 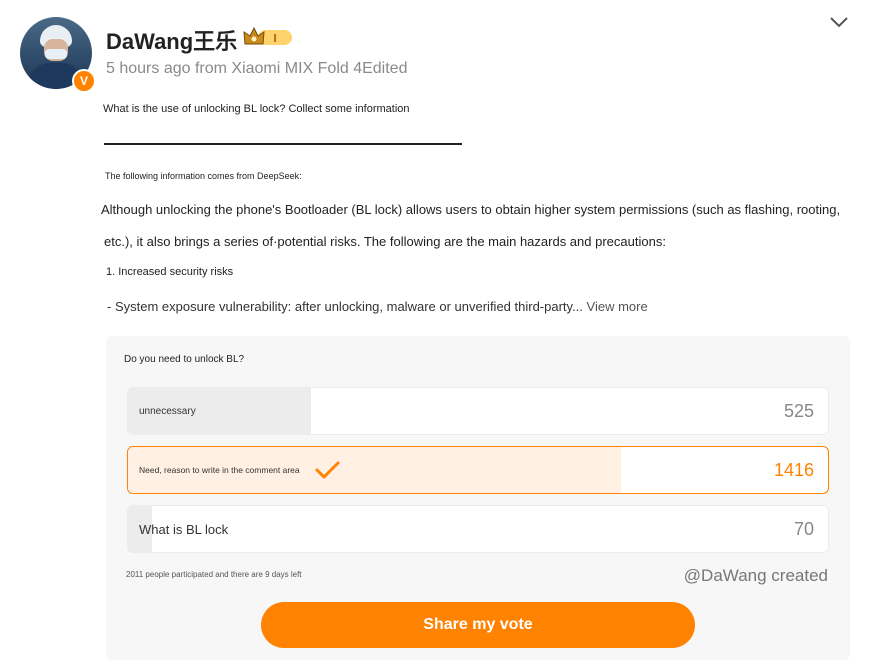 What do you see at coordinates (84, 81) in the screenshot?
I see `verified-v-icon: V` at bounding box center [84, 81].